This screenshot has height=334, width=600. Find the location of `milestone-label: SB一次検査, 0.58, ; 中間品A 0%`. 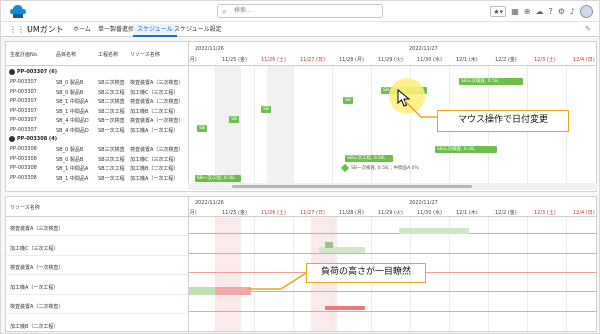

milestone-label: SB一次検査, 0.58, ; 中間品A 0% is located at coordinates (385, 168).